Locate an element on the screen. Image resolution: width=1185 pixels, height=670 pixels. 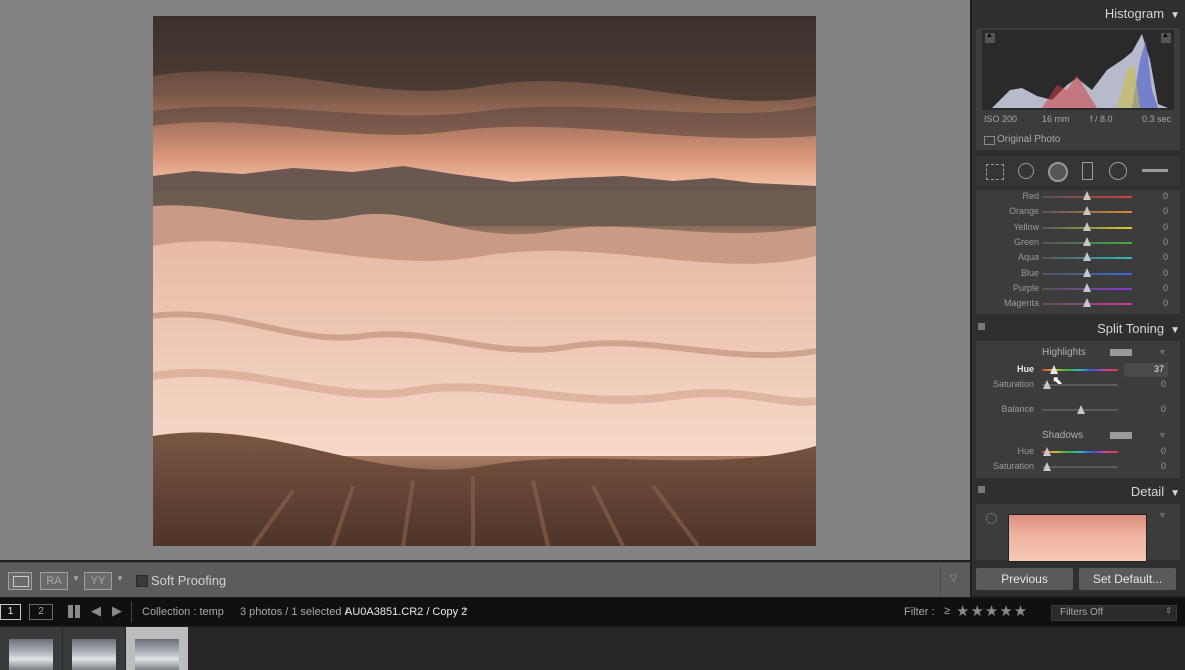
hue-label: Hue is located at coordinates (1025, 369).